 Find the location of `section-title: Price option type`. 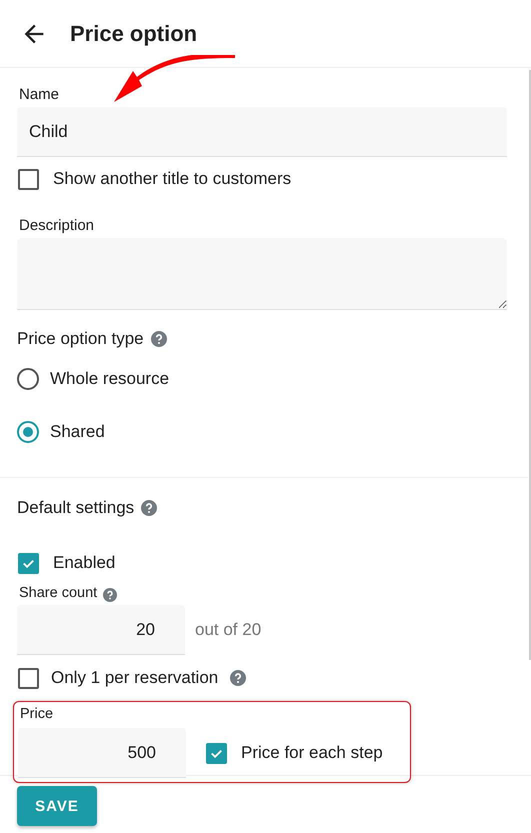

section-title: Price option type is located at coordinates (80, 339).